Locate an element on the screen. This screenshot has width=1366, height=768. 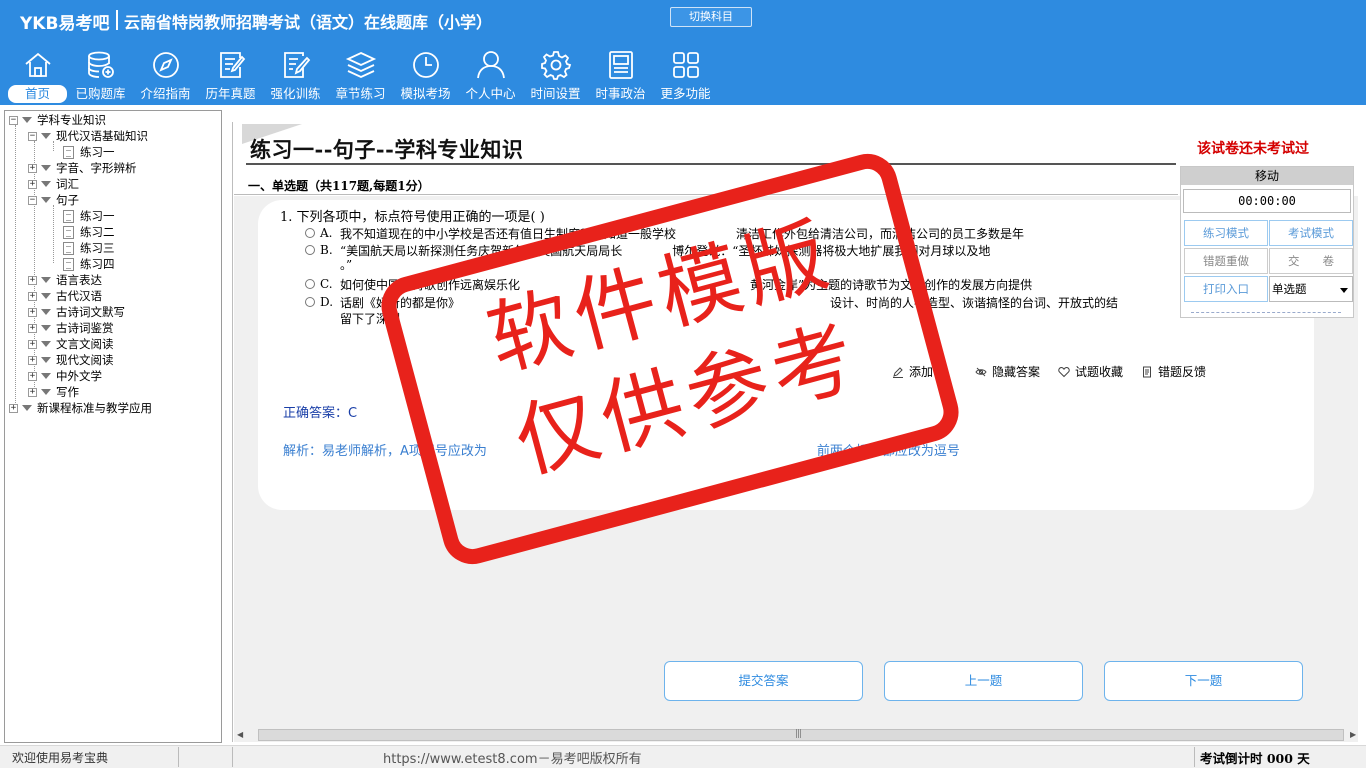
dropdown-arrow-icon is located at coordinates (1344, 290).